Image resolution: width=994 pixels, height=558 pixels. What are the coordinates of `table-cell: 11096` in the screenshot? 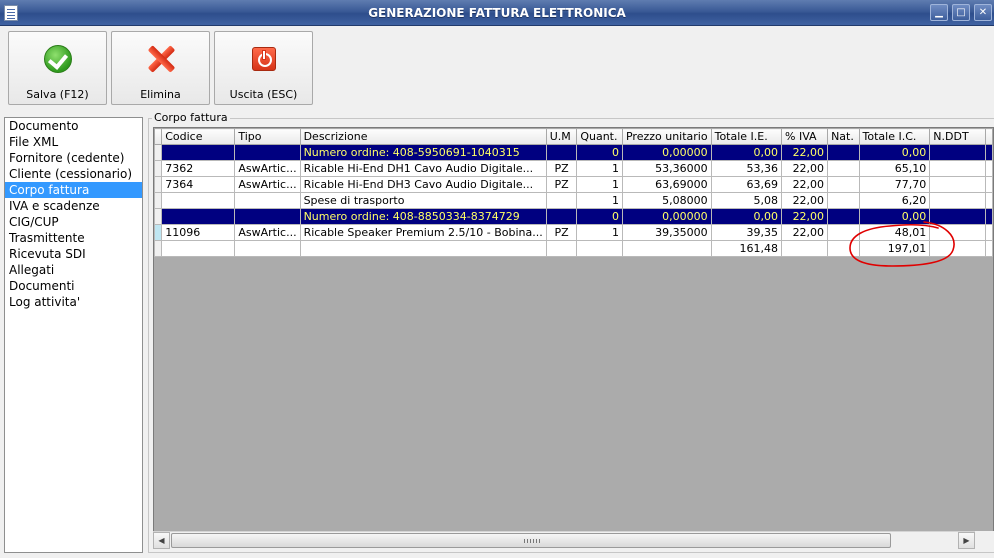 It's located at (198, 232).